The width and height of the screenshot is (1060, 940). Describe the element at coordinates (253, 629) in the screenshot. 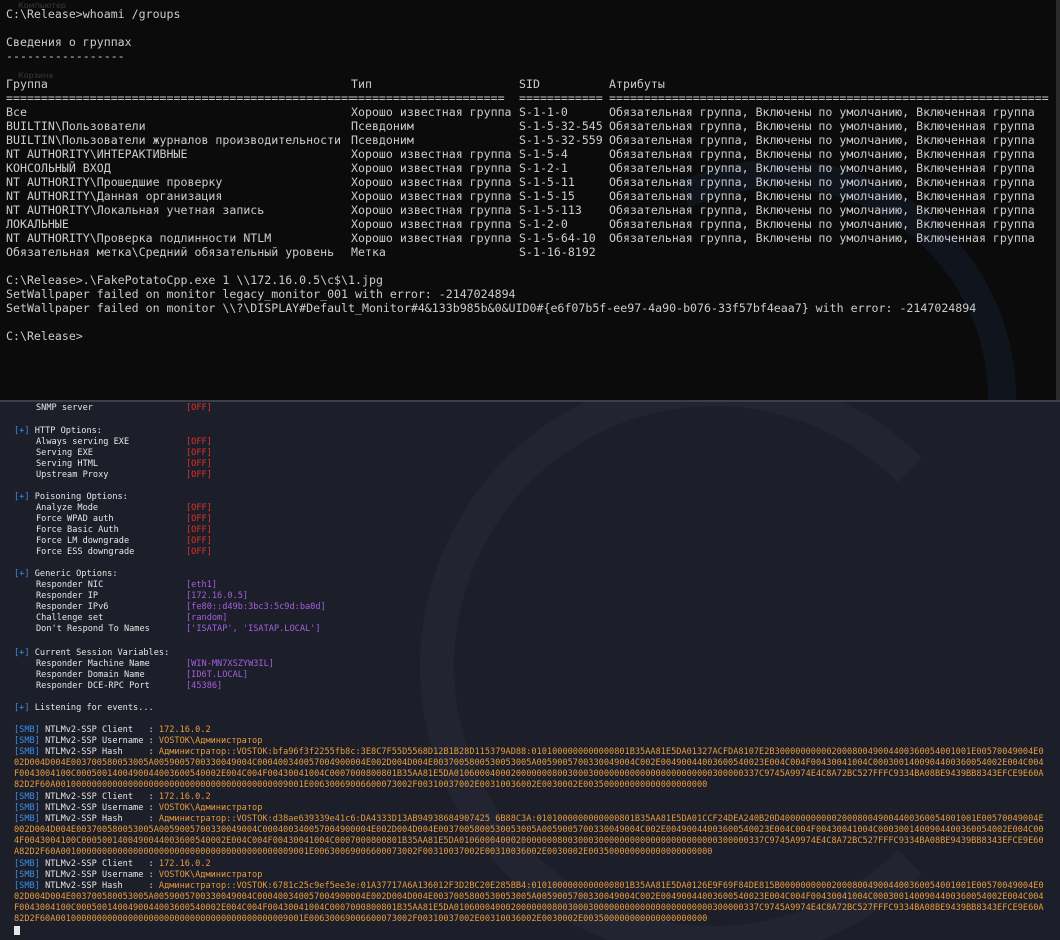

I see `option-value: ['ISATAP', 'ISATAP.LOCAL']` at that location.